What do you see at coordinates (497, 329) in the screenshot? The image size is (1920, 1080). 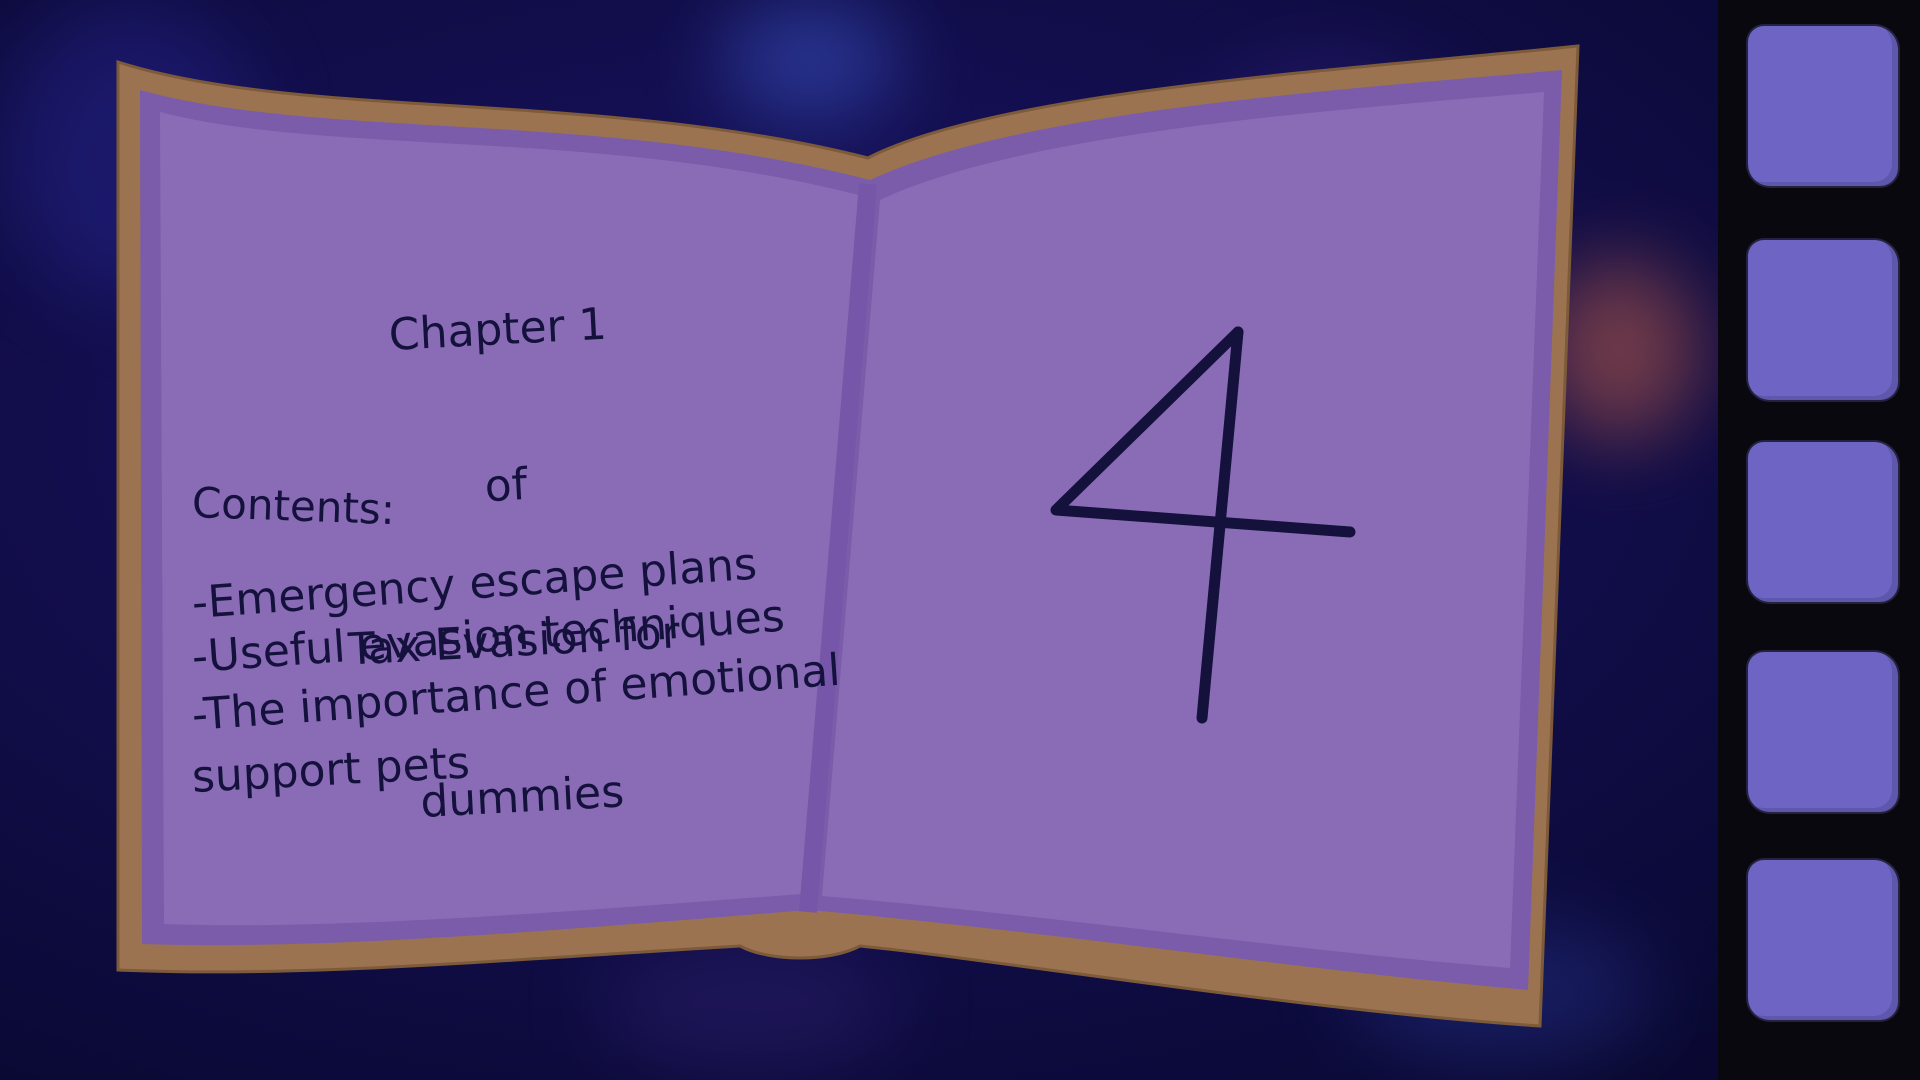 I see `chapter-title-line: Chapter 1` at bounding box center [497, 329].